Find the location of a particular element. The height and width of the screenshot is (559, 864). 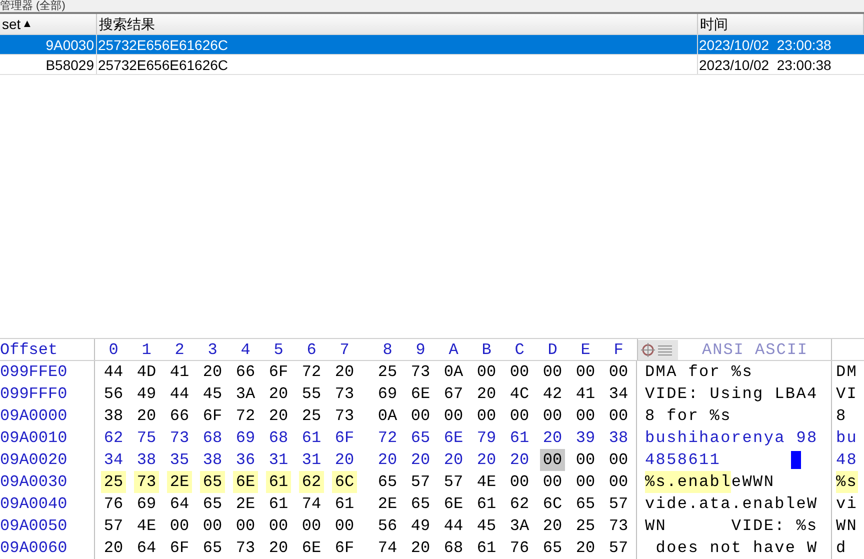

hex-byte: 76 is located at coordinates (519, 548).